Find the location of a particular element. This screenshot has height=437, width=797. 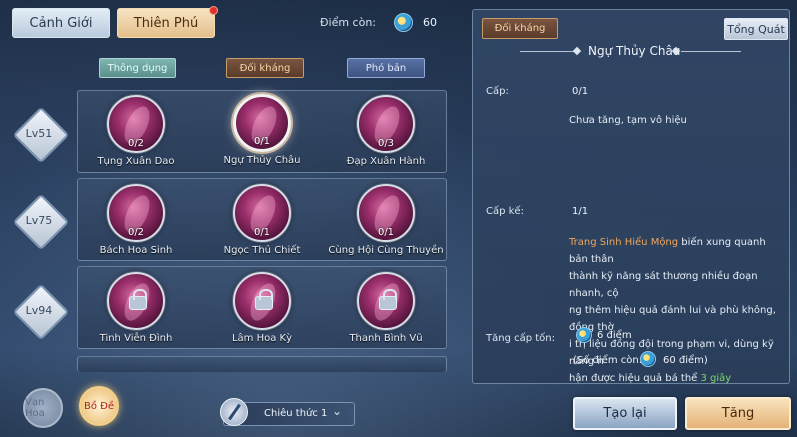

tab-talent: Thiên Phú is located at coordinates (166, 23).